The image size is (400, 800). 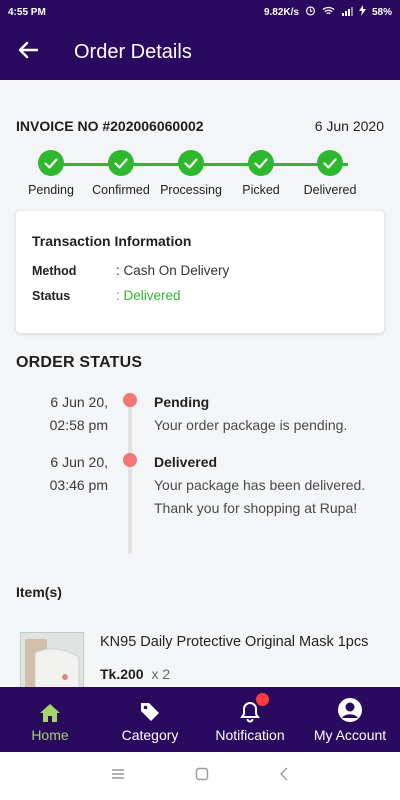 What do you see at coordinates (350, 710) in the screenshot?
I see `account-icon` at bounding box center [350, 710].